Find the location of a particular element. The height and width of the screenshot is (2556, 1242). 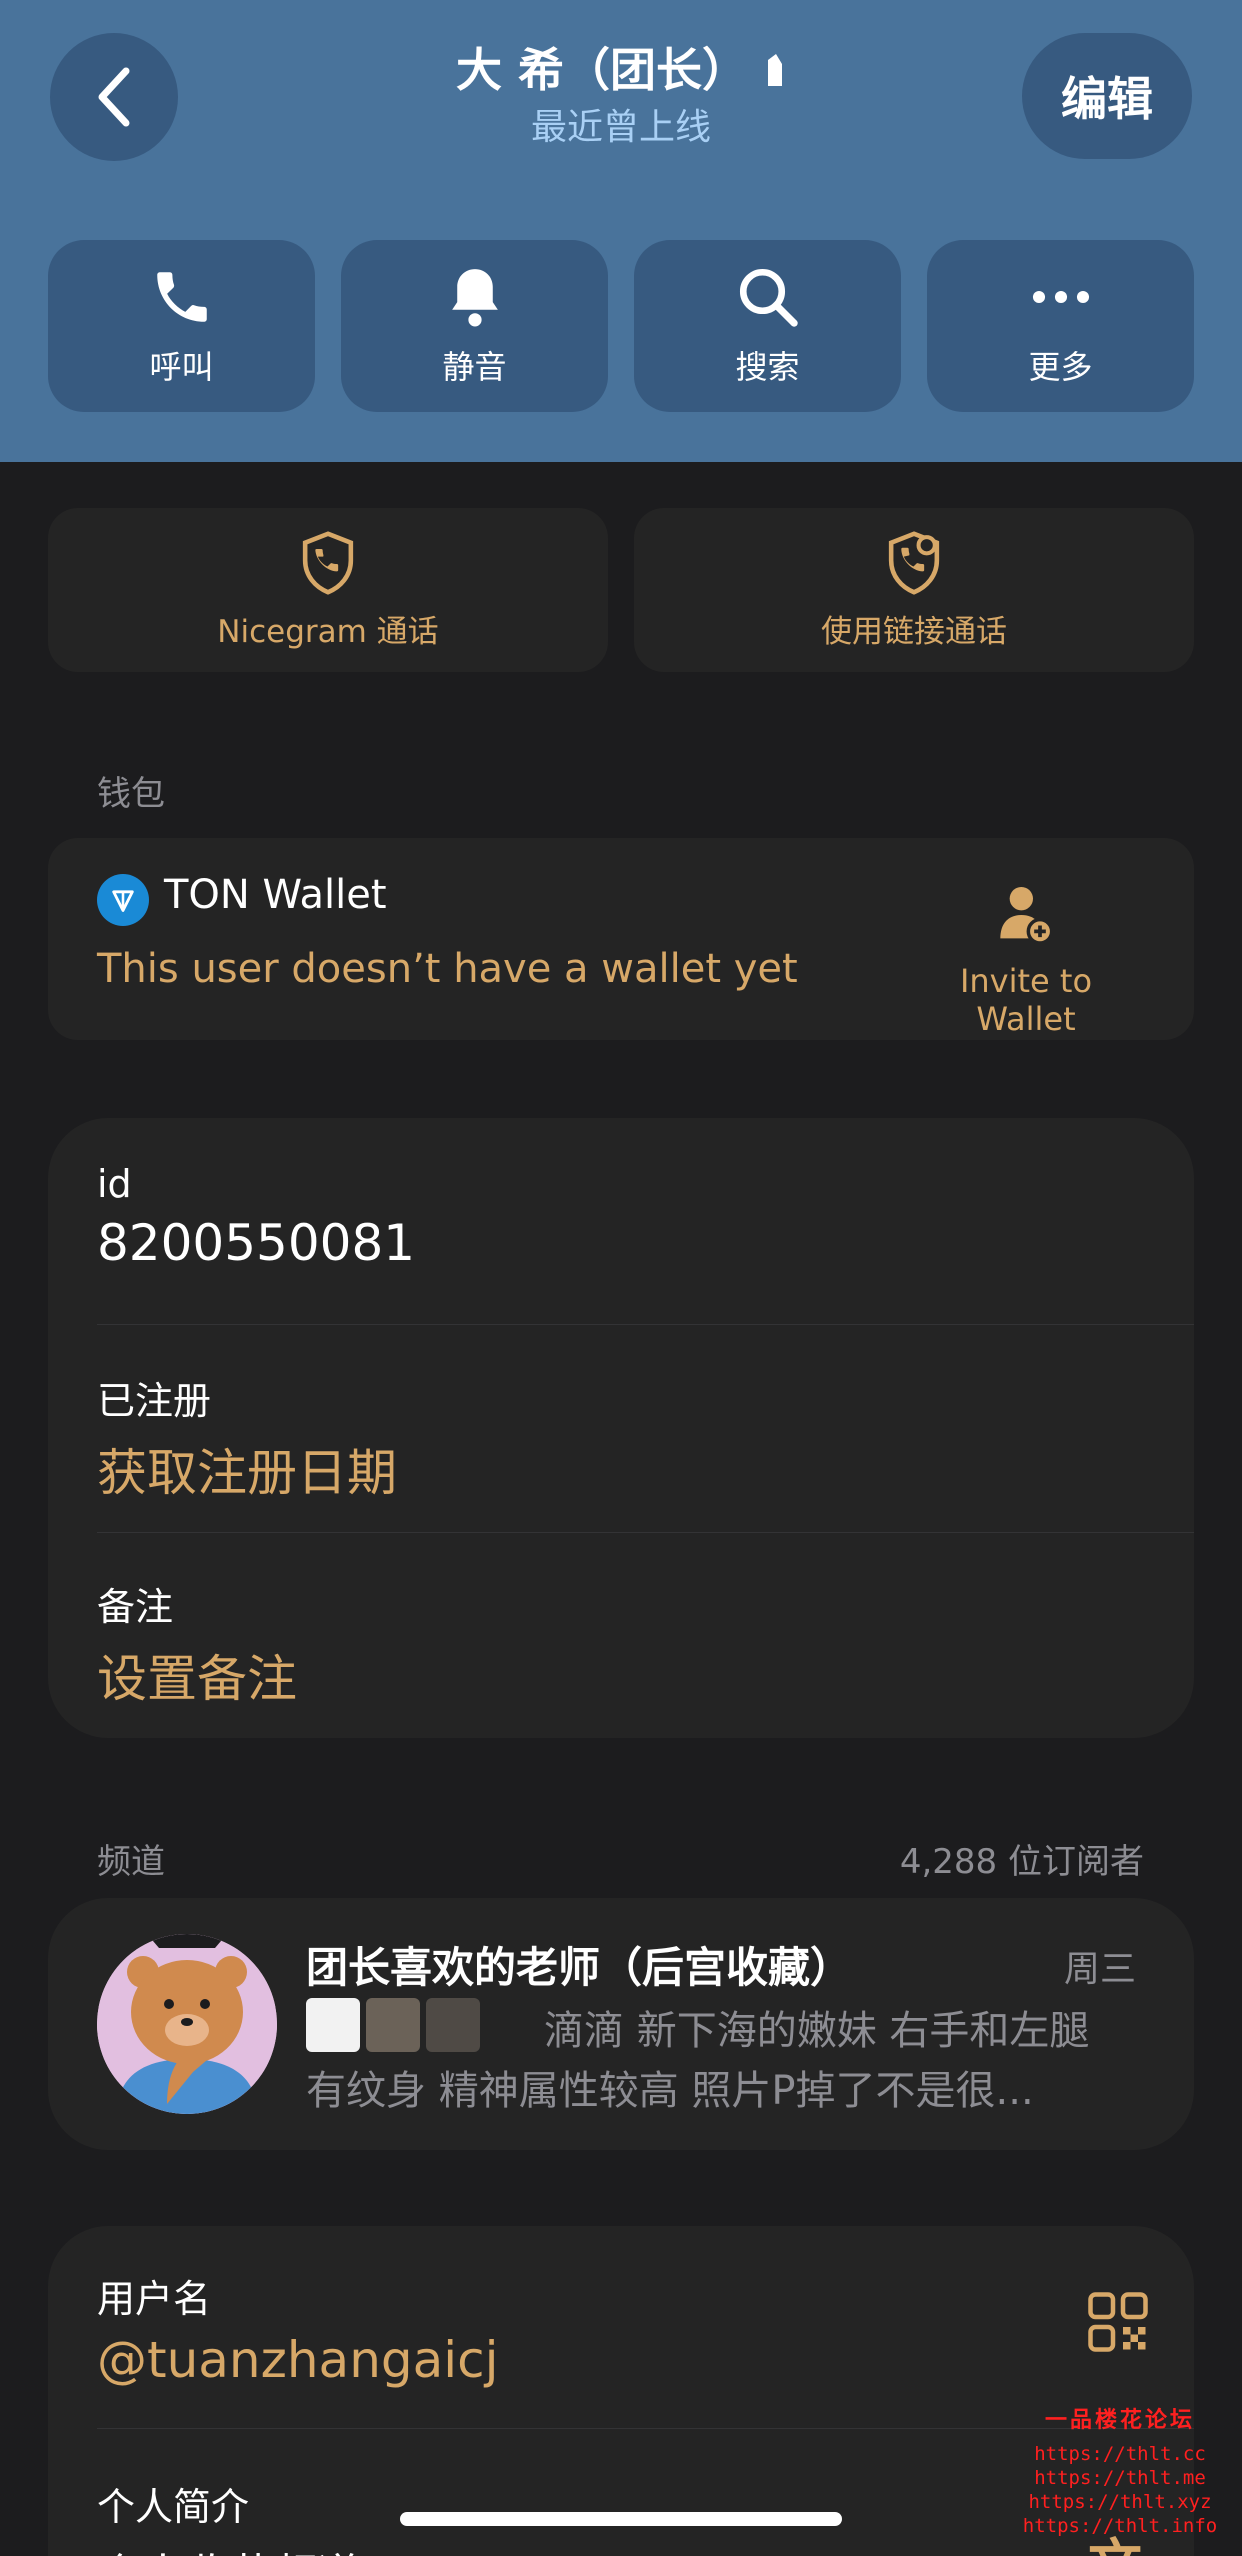

get-registration-date-link: 获取注册日期 is located at coordinates (622, 1469).